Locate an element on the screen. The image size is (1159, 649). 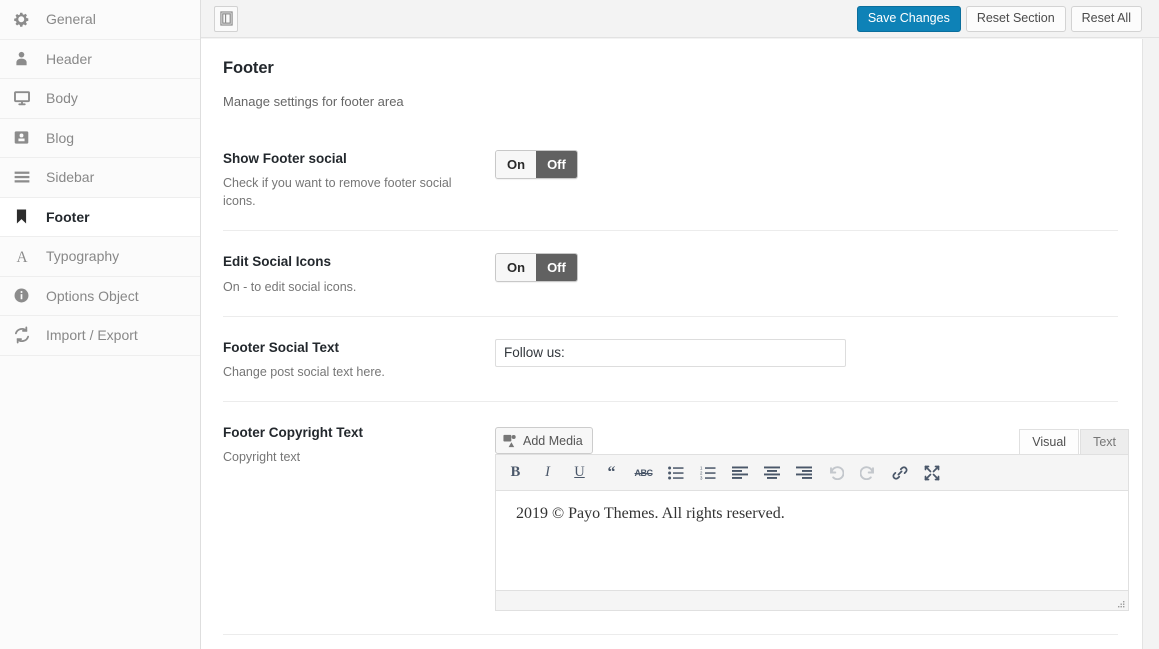
field-description: On - to edit social icons. is located at coordinates (290, 286).